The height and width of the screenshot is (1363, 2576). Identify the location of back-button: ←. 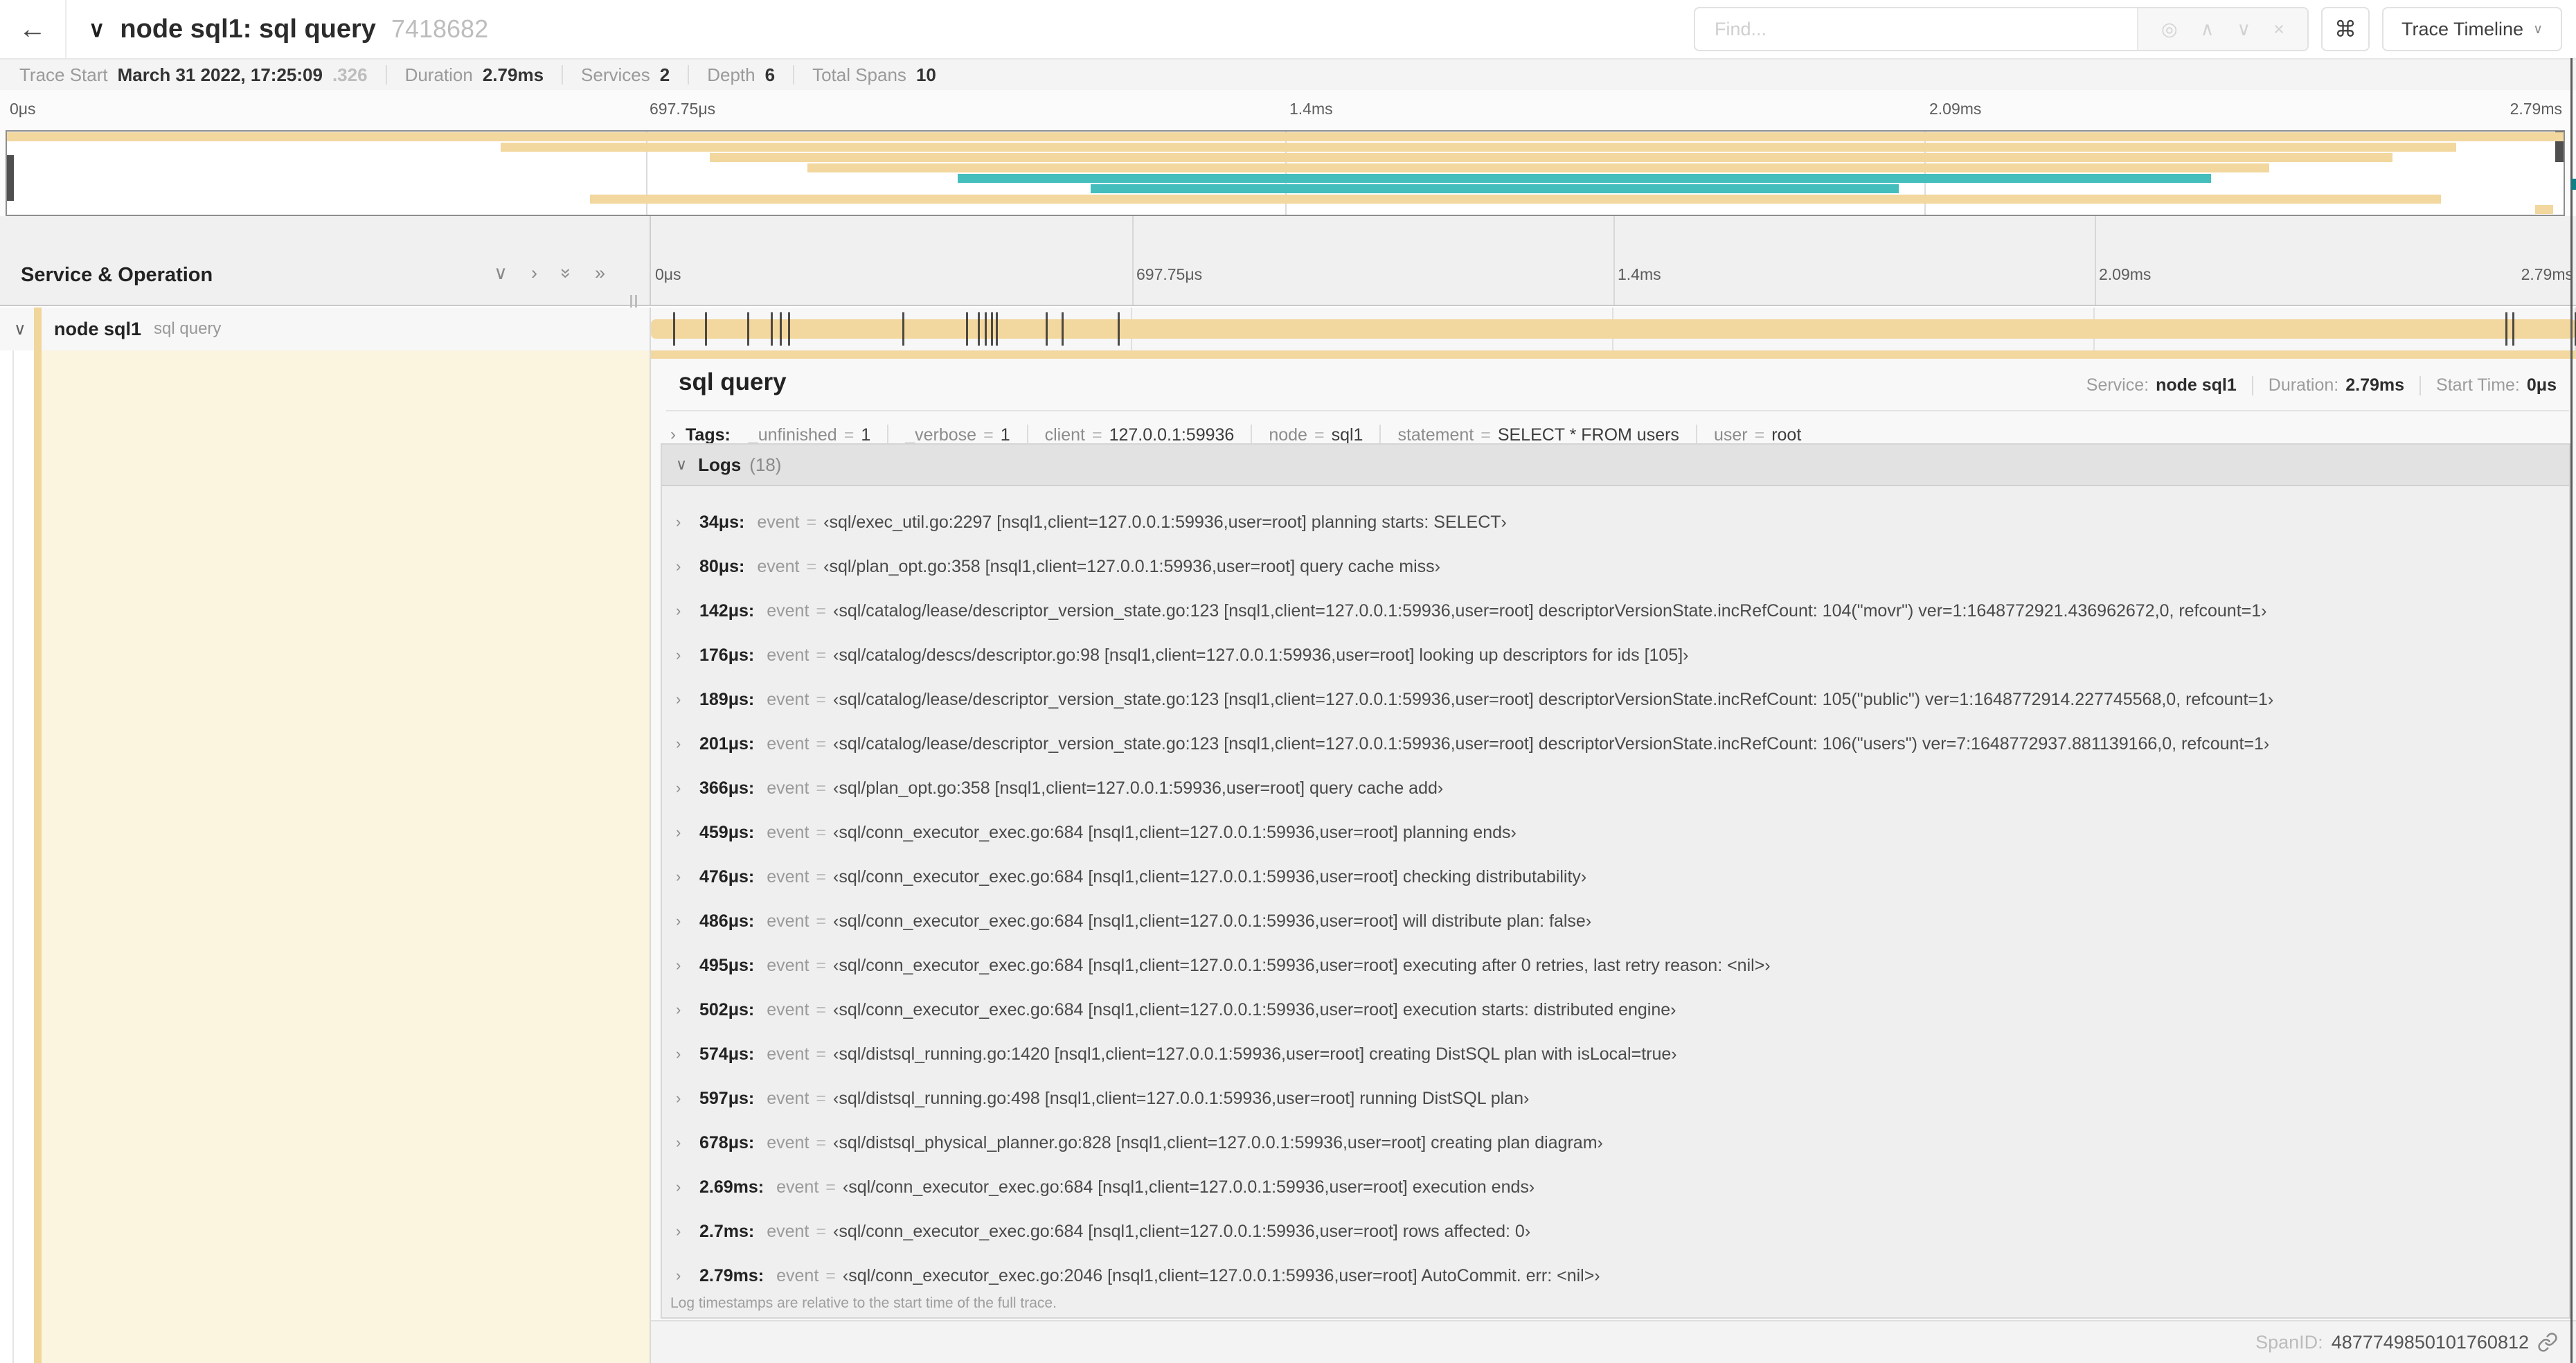
(33, 29).